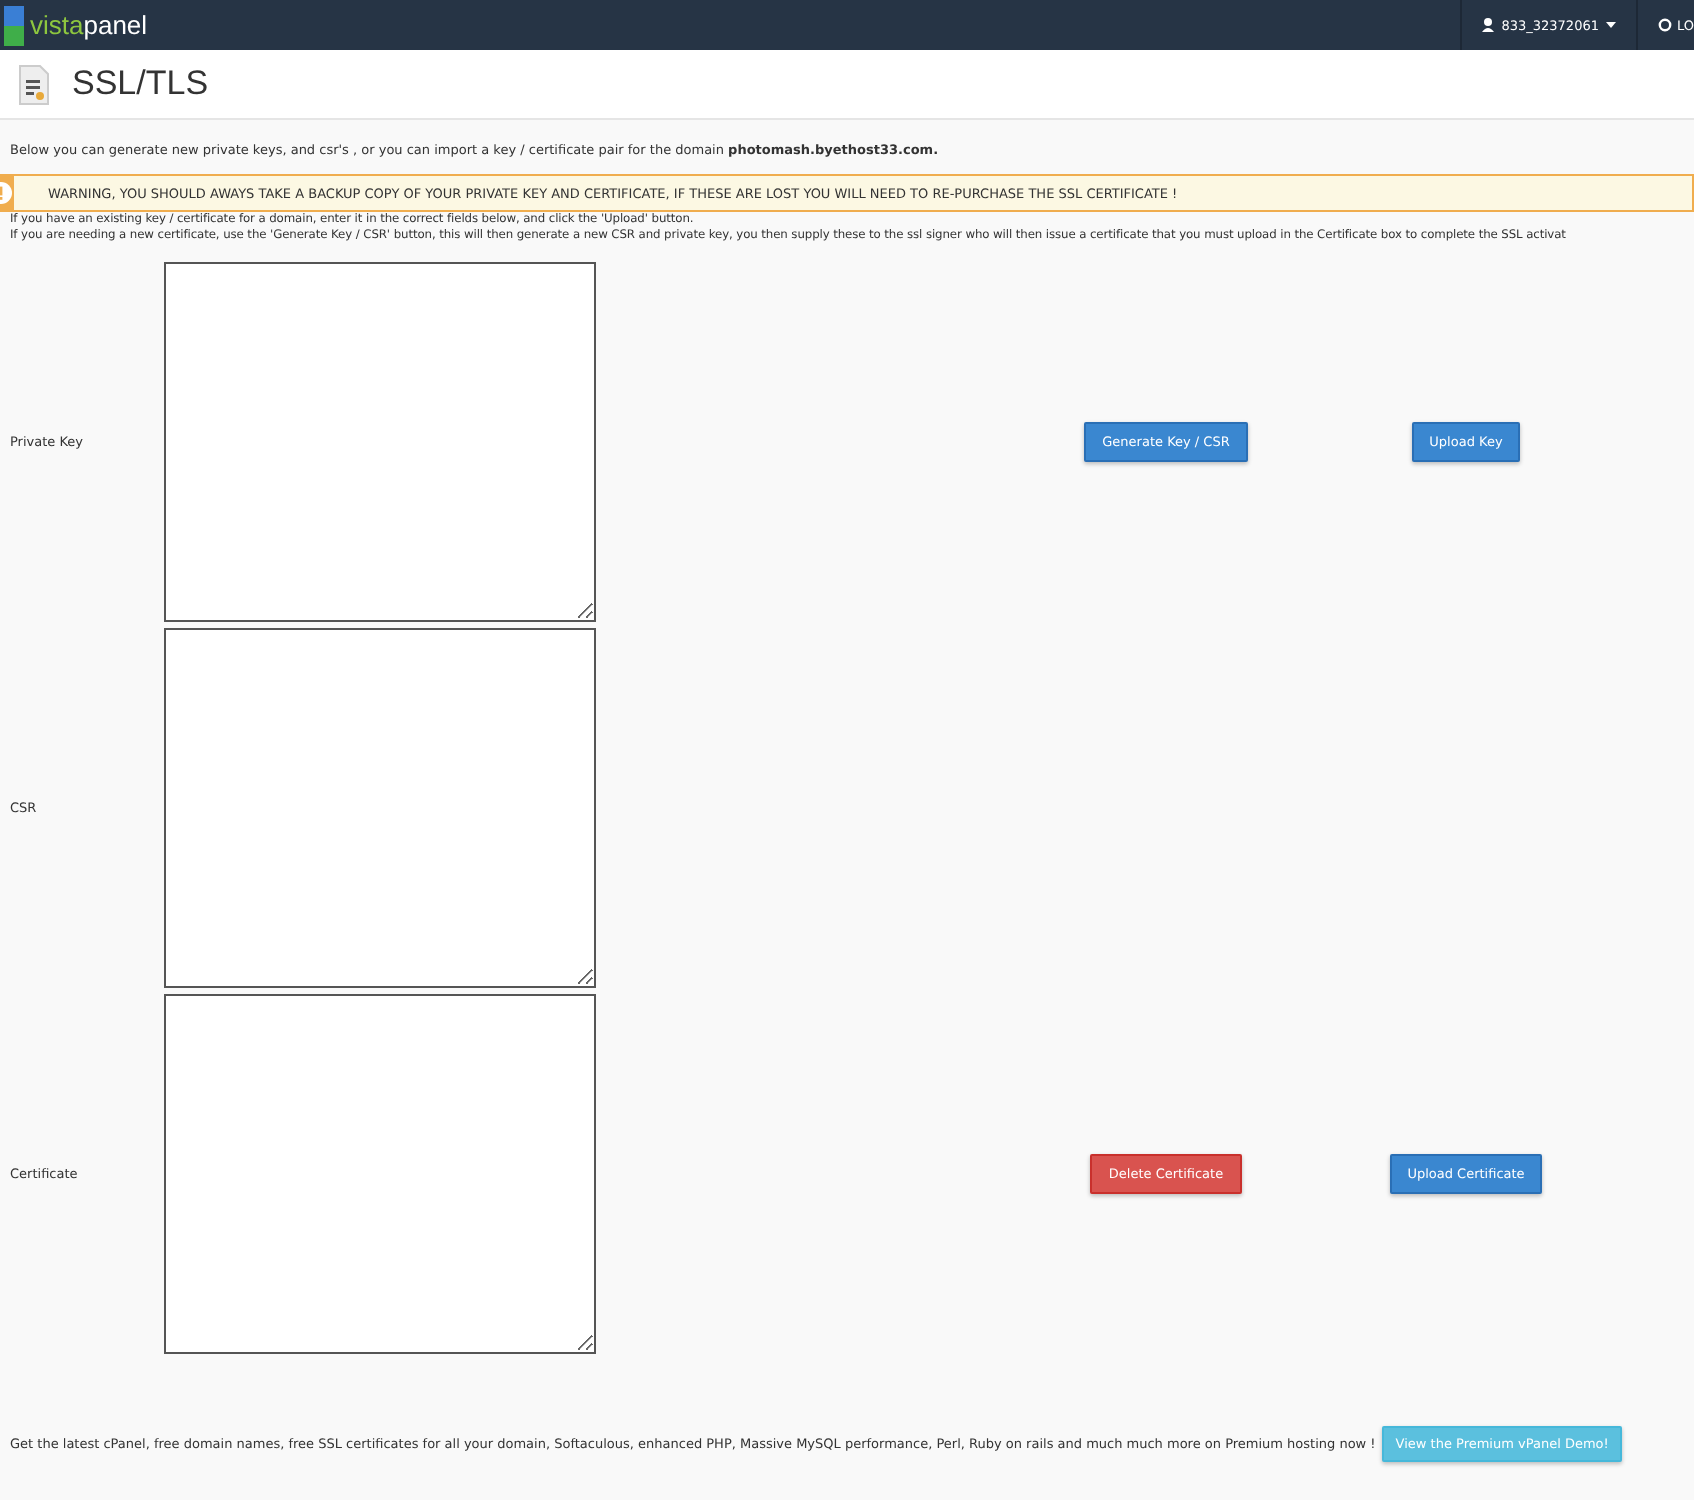 The image size is (1694, 1500). What do you see at coordinates (1611, 25) in the screenshot?
I see `caret-icon` at bounding box center [1611, 25].